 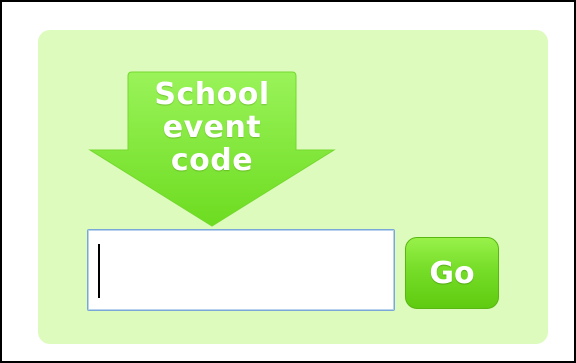 I want to click on prompt-line-1: School, so click(x=212, y=94).